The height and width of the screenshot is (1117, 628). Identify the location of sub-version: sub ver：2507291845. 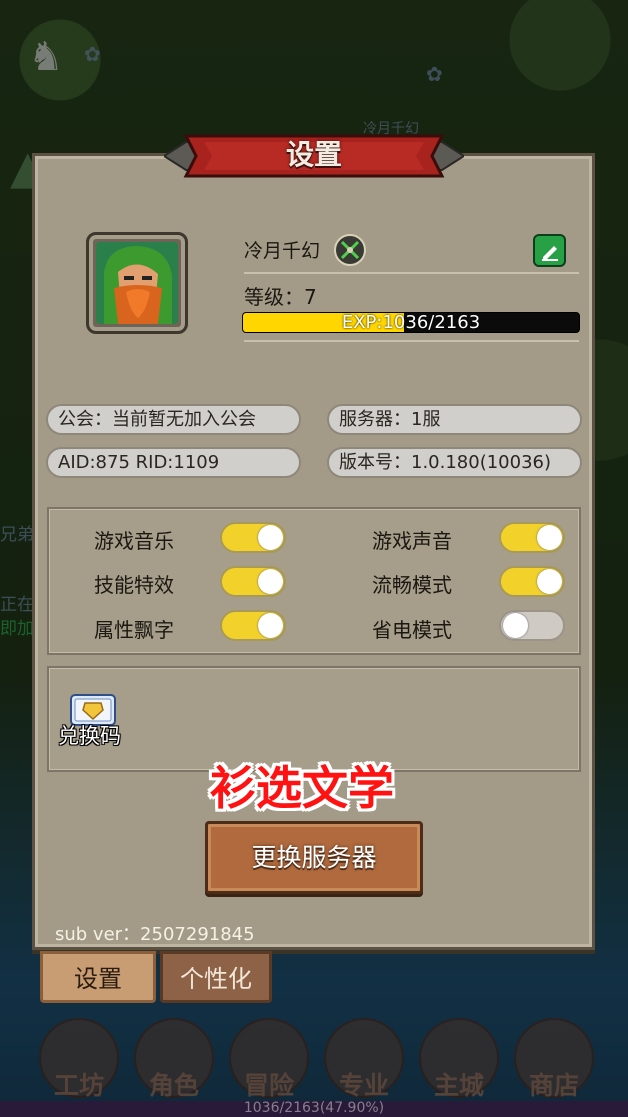
(155, 934).